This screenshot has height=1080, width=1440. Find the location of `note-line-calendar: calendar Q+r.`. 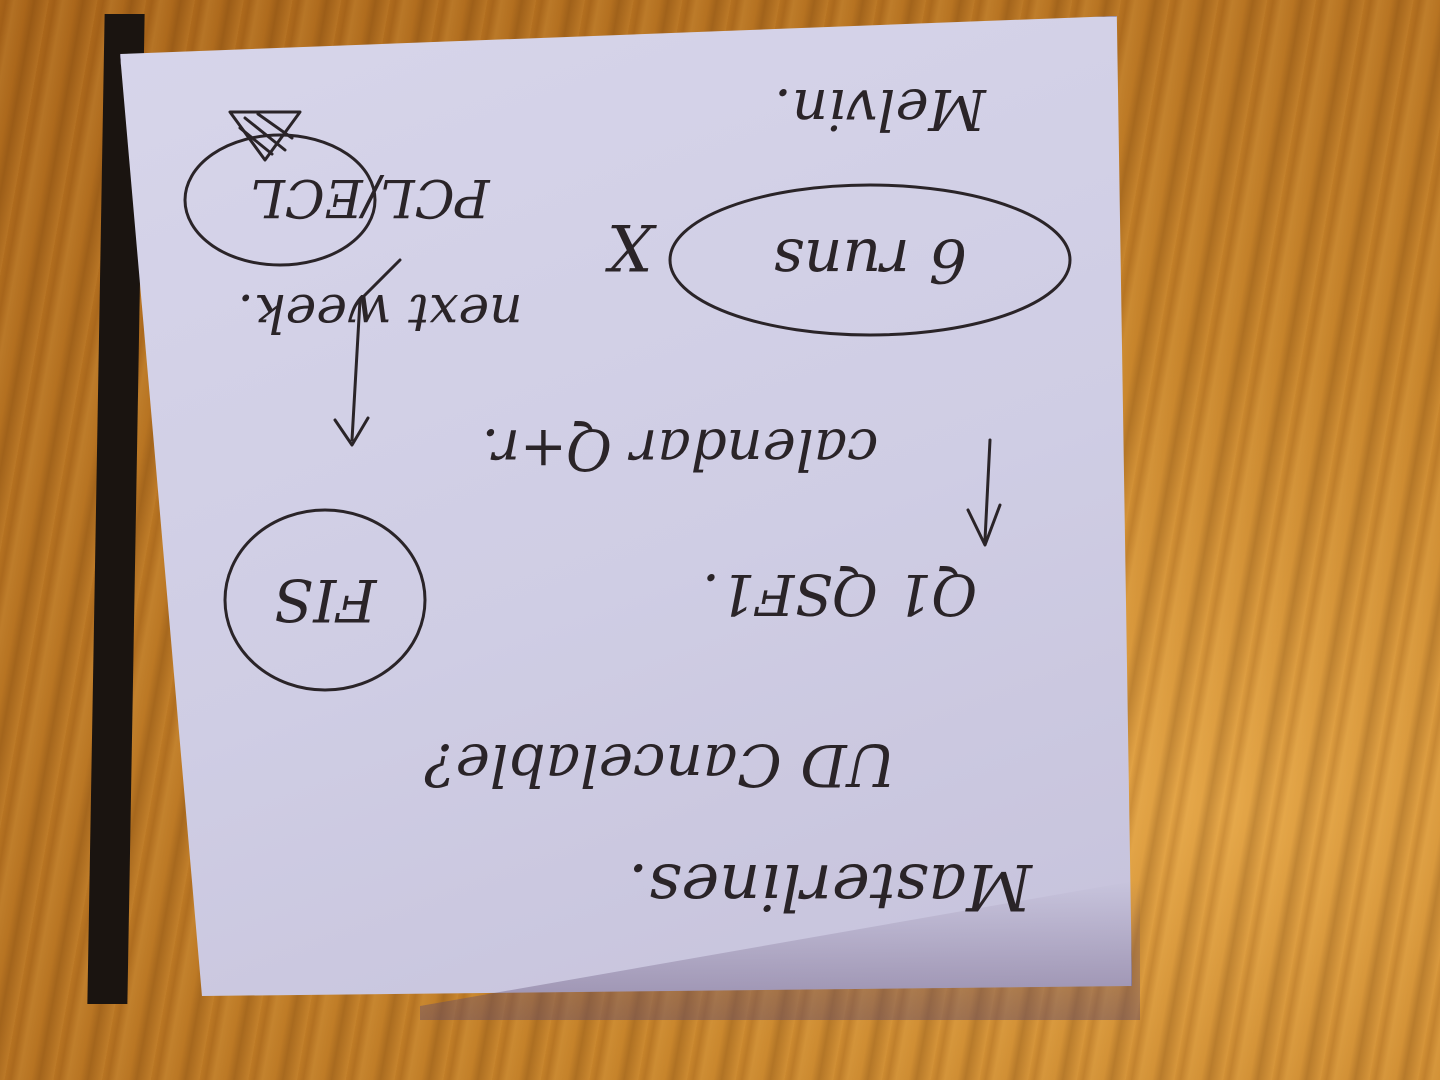

note-line-calendar: calendar Q+r. is located at coordinates (680, 448).